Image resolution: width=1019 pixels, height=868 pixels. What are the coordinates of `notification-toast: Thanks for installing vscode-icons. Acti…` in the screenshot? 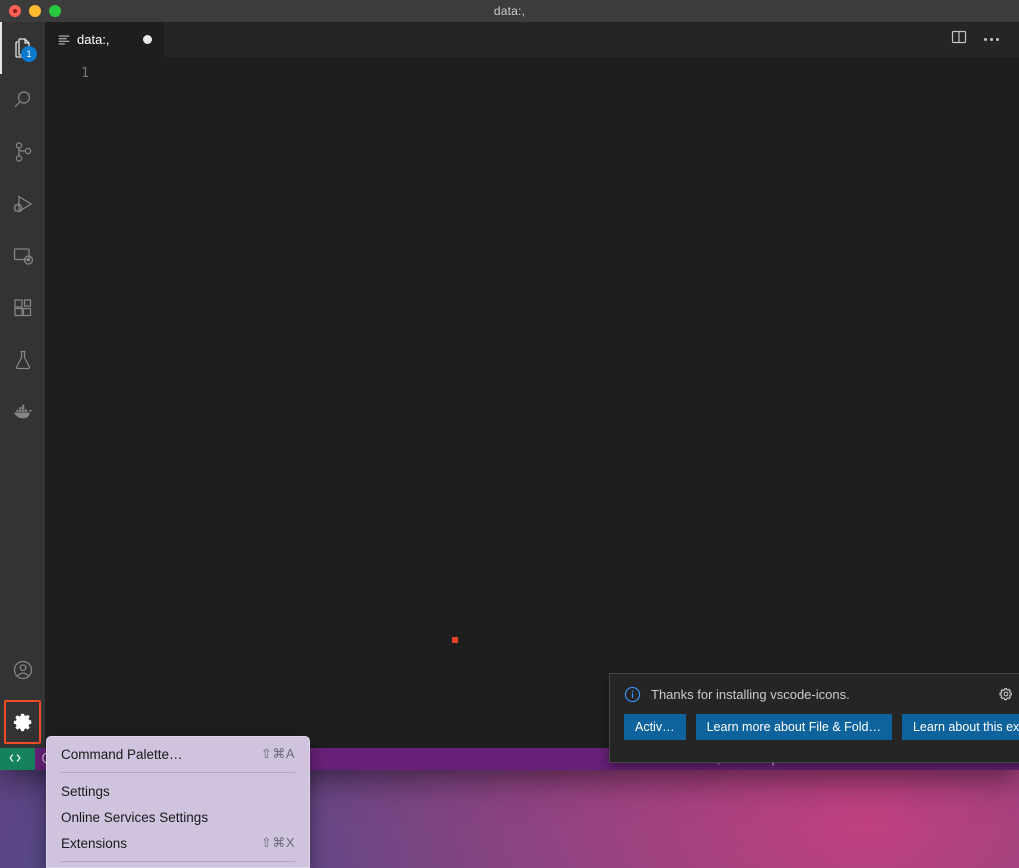 It's located at (814, 718).